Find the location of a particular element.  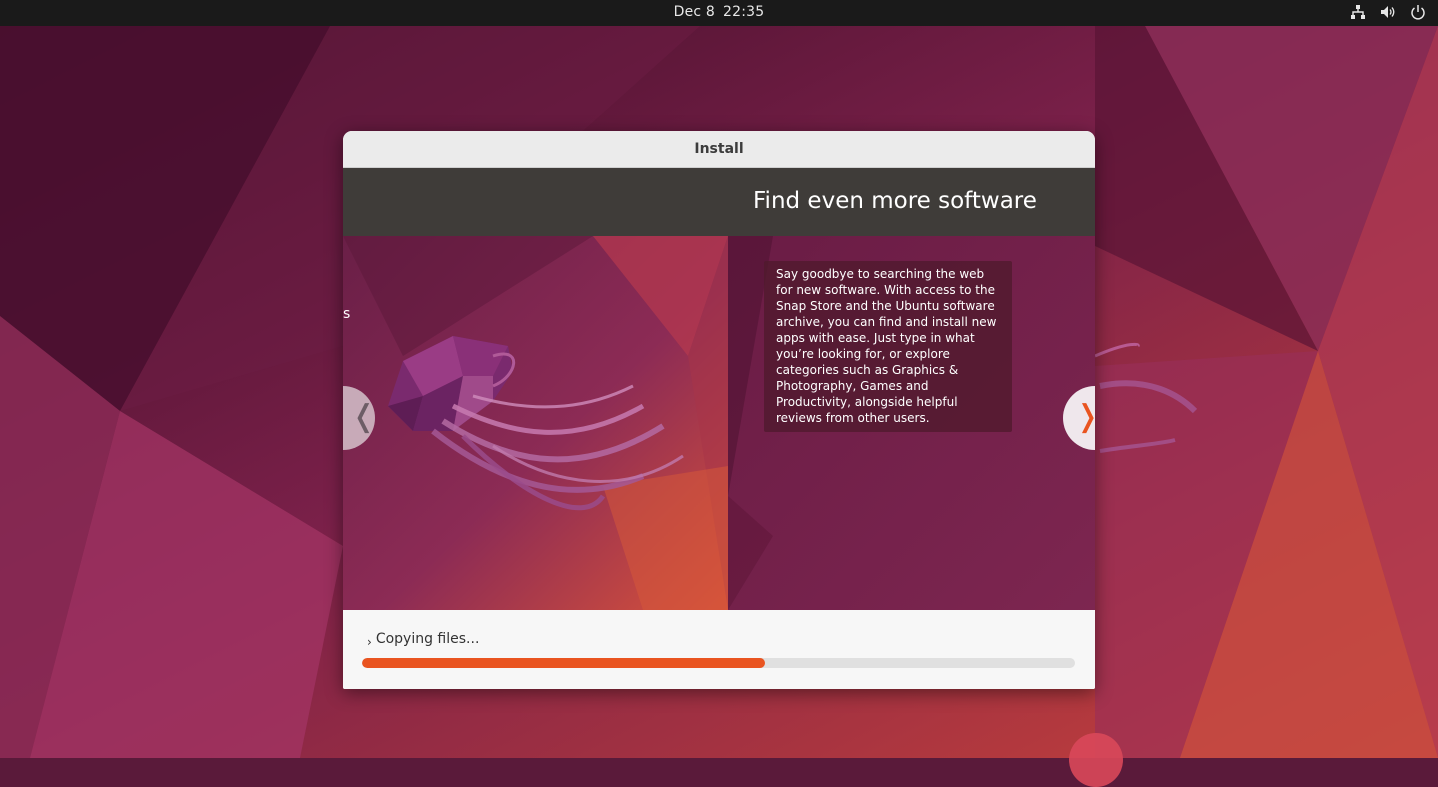

previous-slide-text-fragment: s is located at coordinates (347, 314).